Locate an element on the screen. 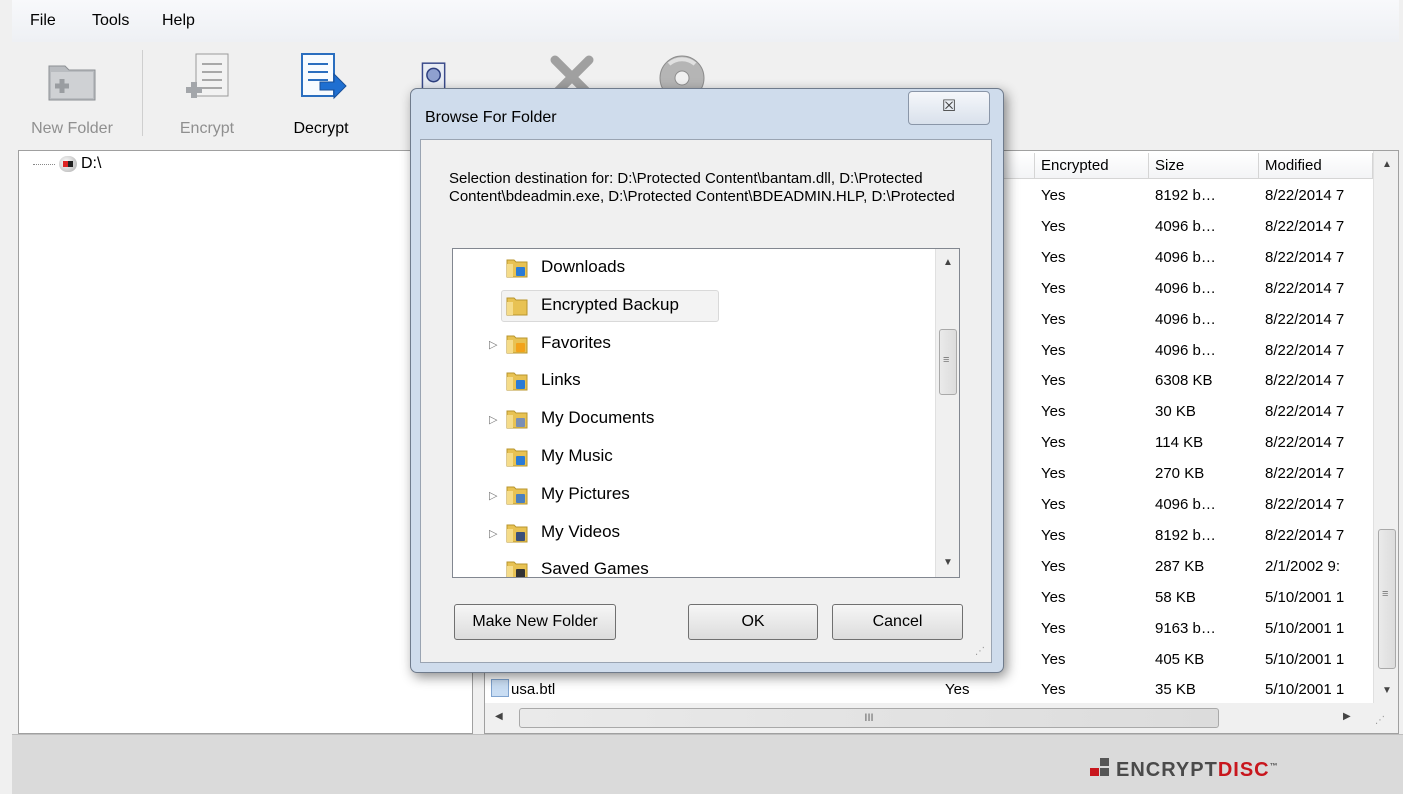 The width and height of the screenshot is (1403, 794). scroll-right-arrow: ▶ is located at coordinates (1347, 716).